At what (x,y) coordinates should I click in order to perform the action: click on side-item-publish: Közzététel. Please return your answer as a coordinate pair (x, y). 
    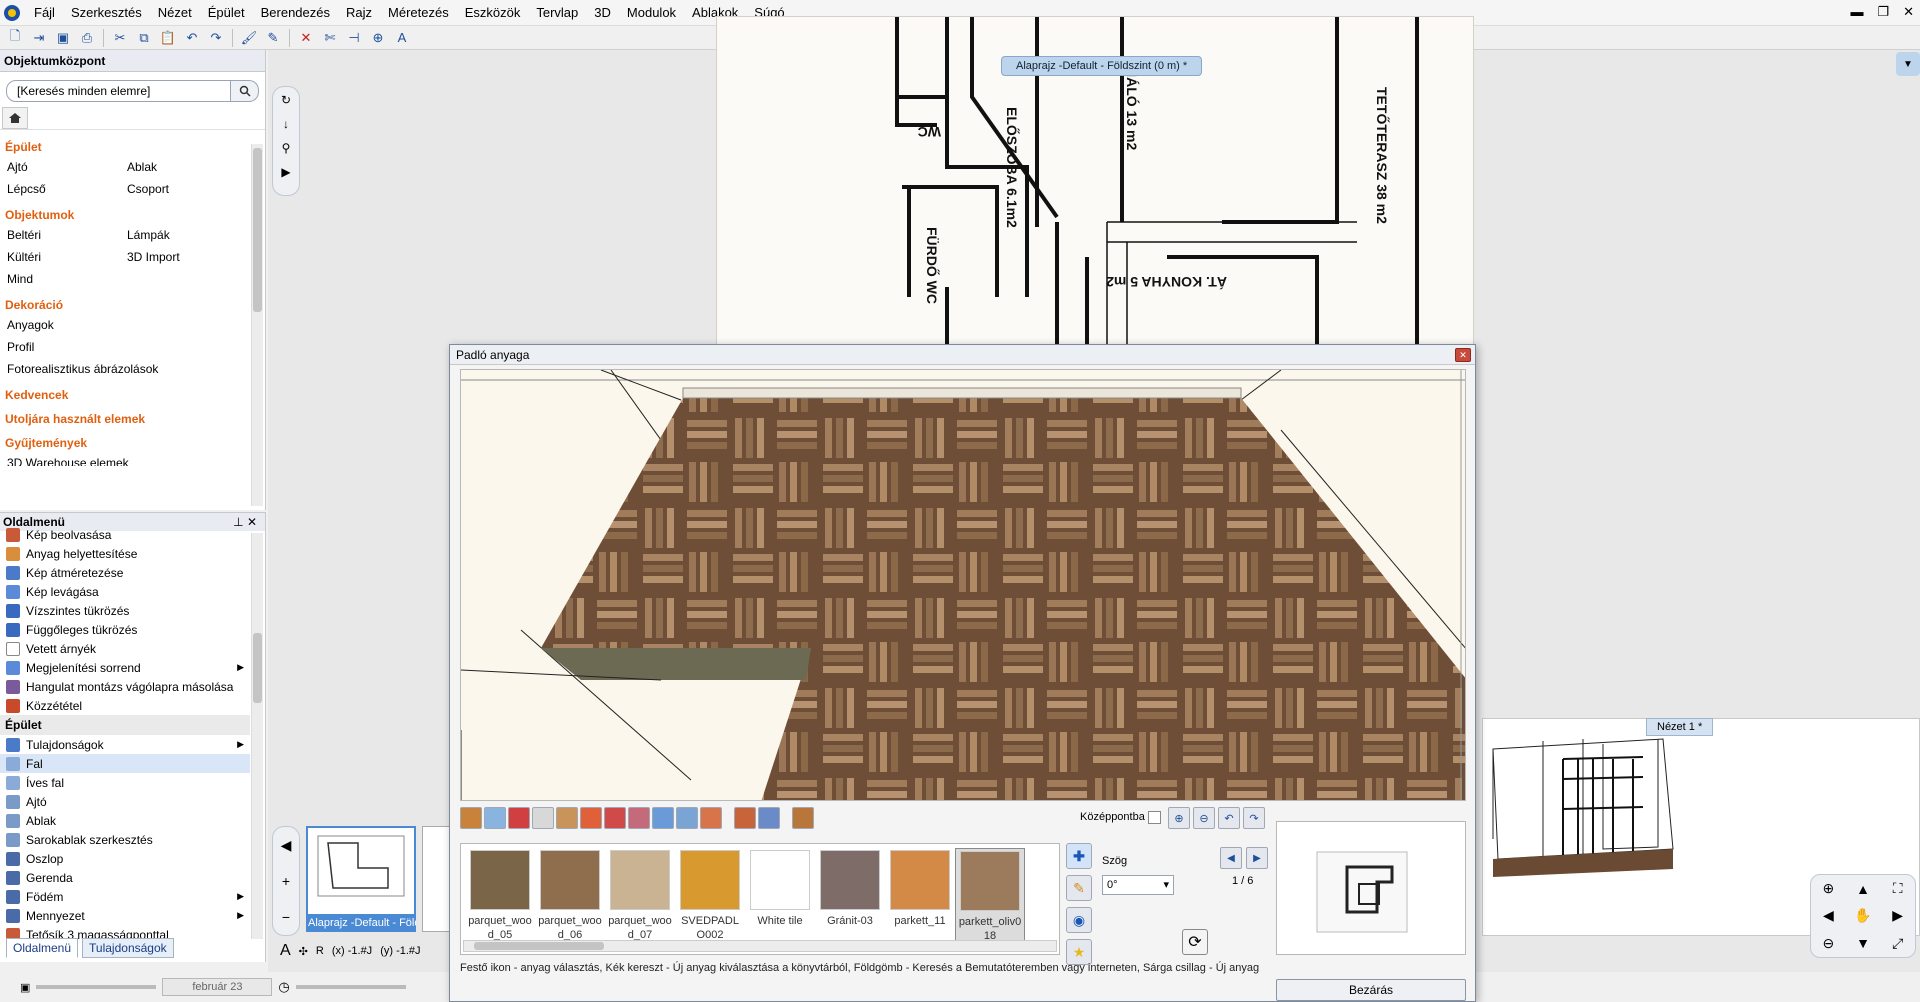
    Looking at the image, I should click on (125, 705).